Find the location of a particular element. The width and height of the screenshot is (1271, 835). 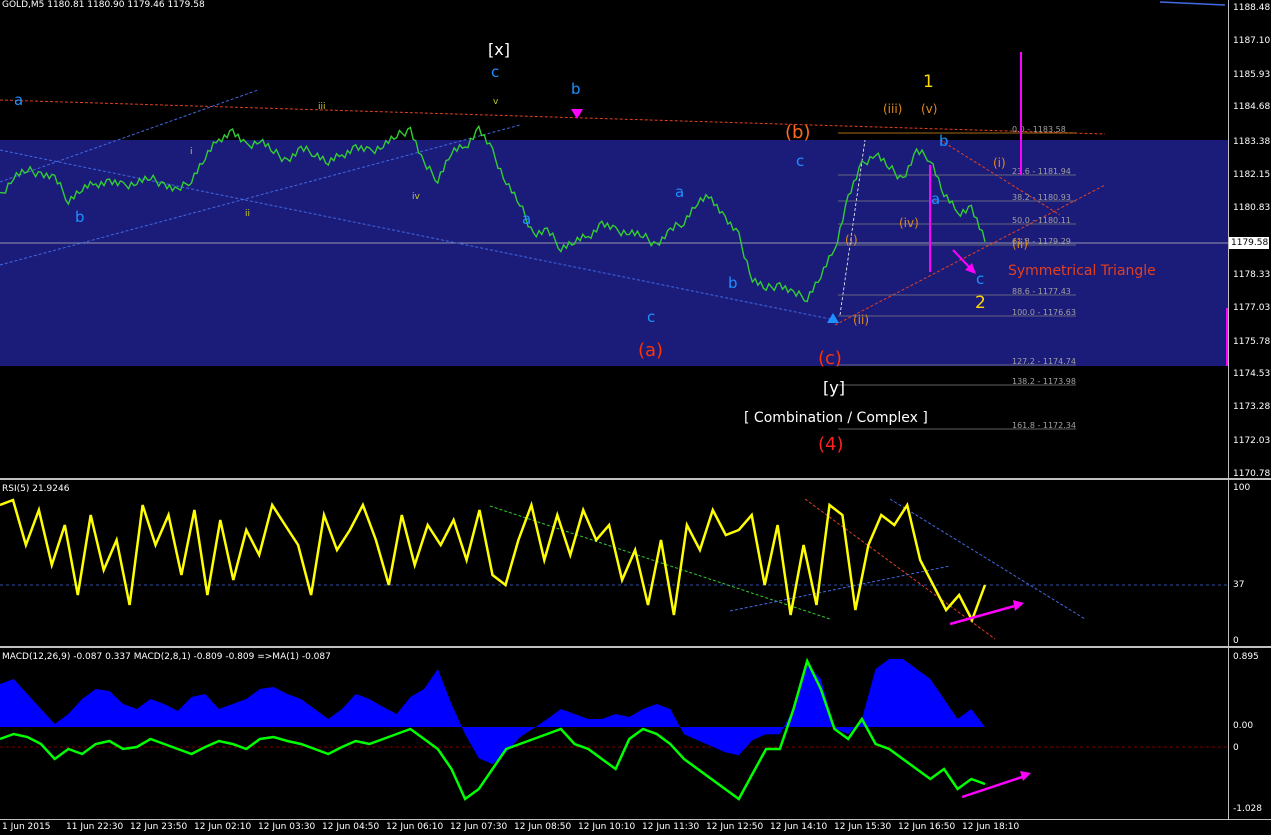

time-axis-label: 11 Jun 22:30 is located at coordinates (95, 827).